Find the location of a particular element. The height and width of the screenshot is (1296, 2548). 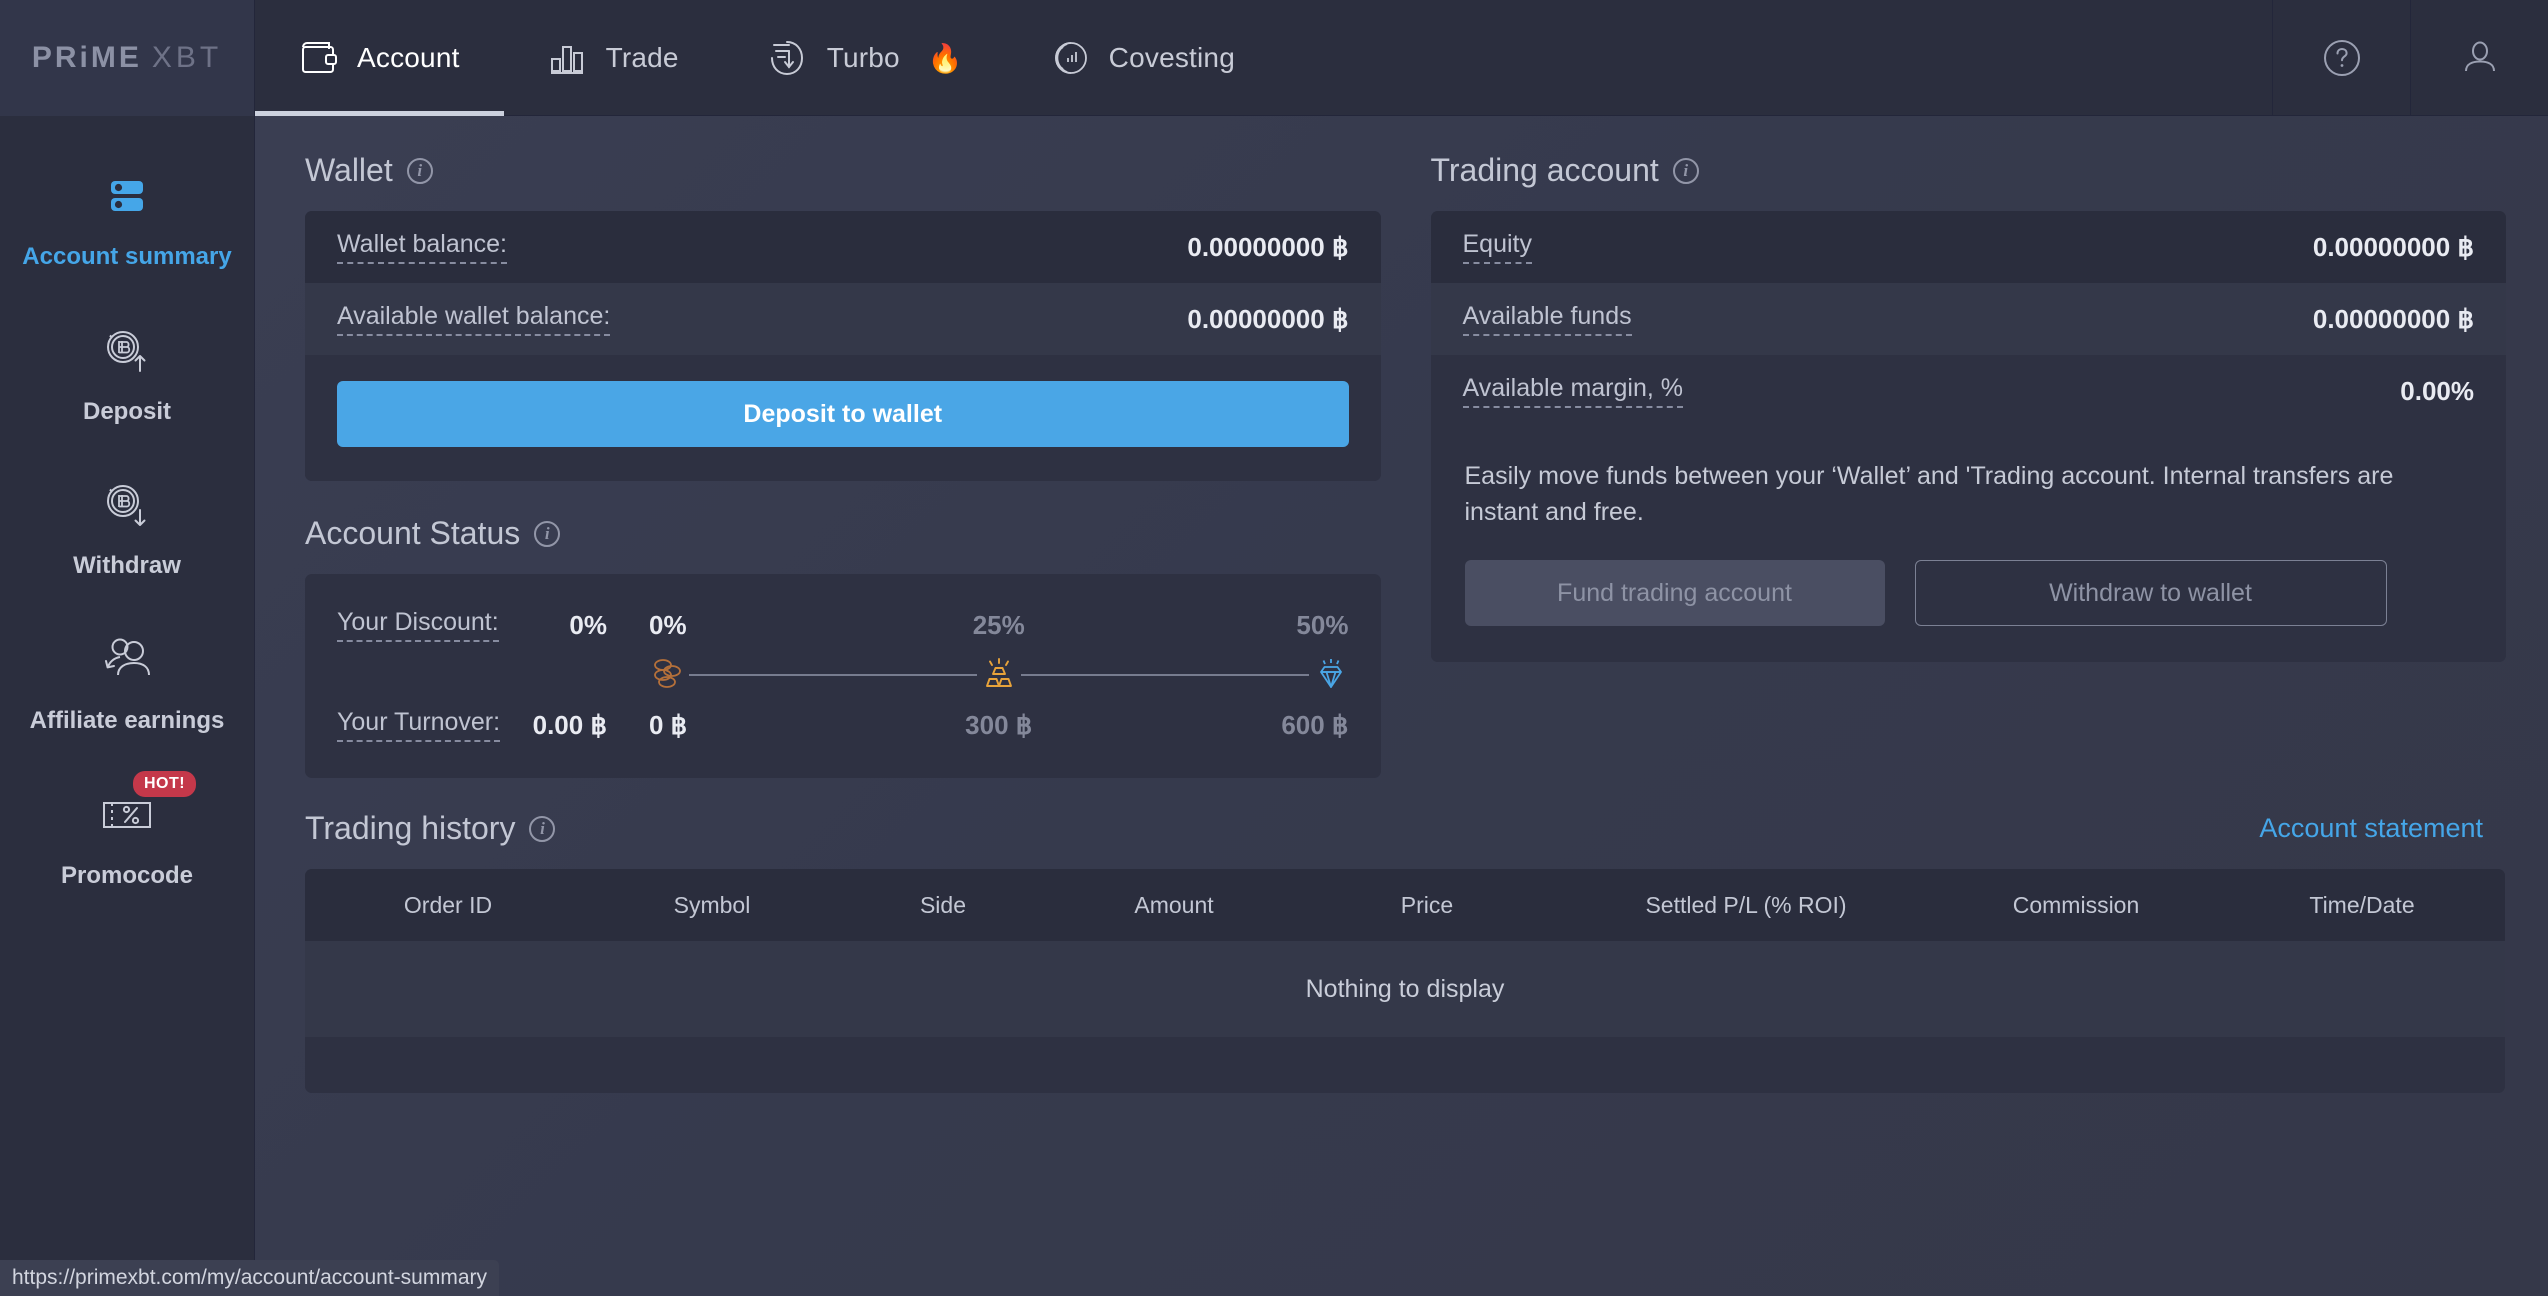

your-discount-label: Your Discount: is located at coordinates (418, 625).